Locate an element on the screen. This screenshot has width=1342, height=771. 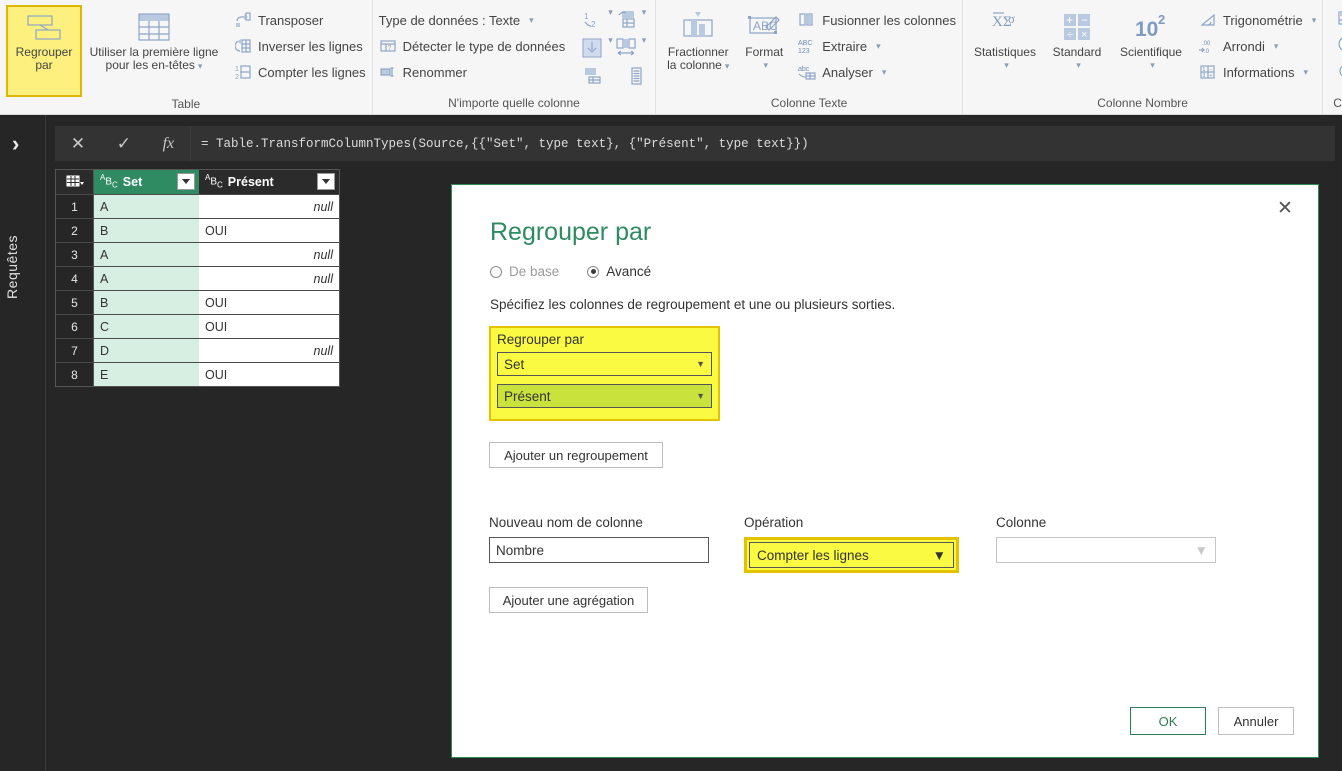
filter-dropdown-set is located at coordinates (186, 181).